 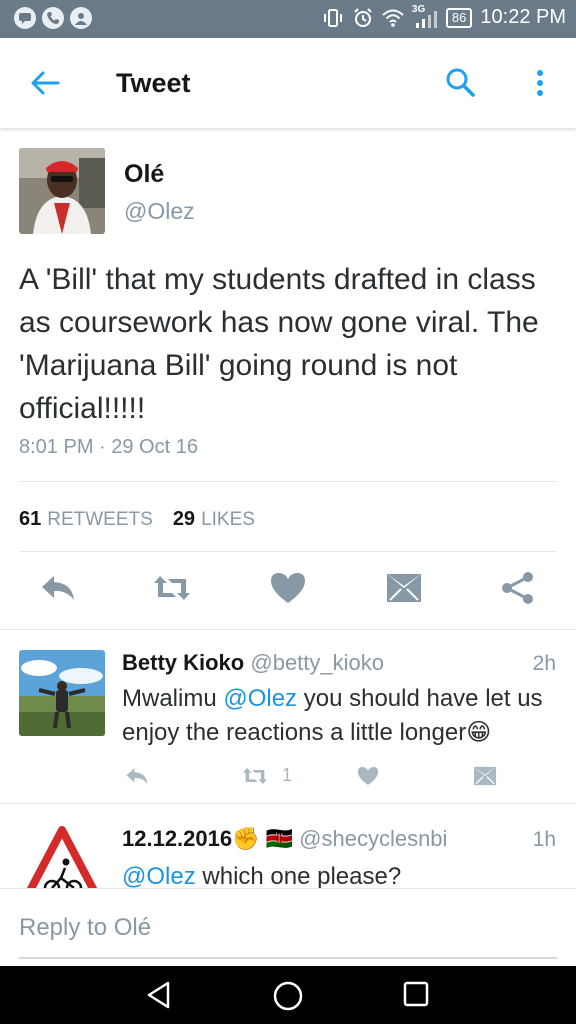 What do you see at coordinates (444, 16) in the screenshot?
I see `system-status: 3G 86 10:22 PM` at bounding box center [444, 16].